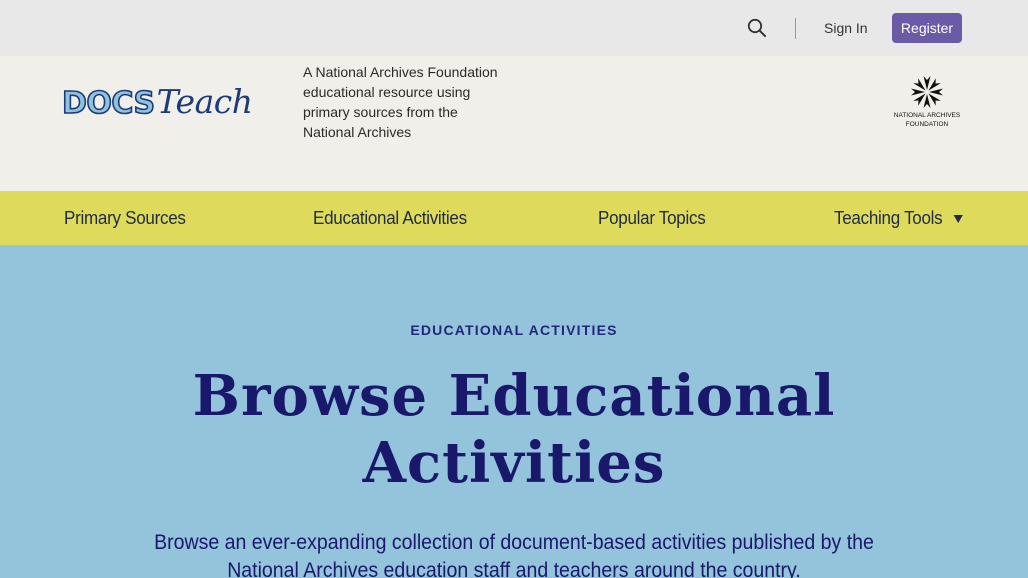  I want to click on naf-logo-line2: FOUNDATION, so click(927, 124).